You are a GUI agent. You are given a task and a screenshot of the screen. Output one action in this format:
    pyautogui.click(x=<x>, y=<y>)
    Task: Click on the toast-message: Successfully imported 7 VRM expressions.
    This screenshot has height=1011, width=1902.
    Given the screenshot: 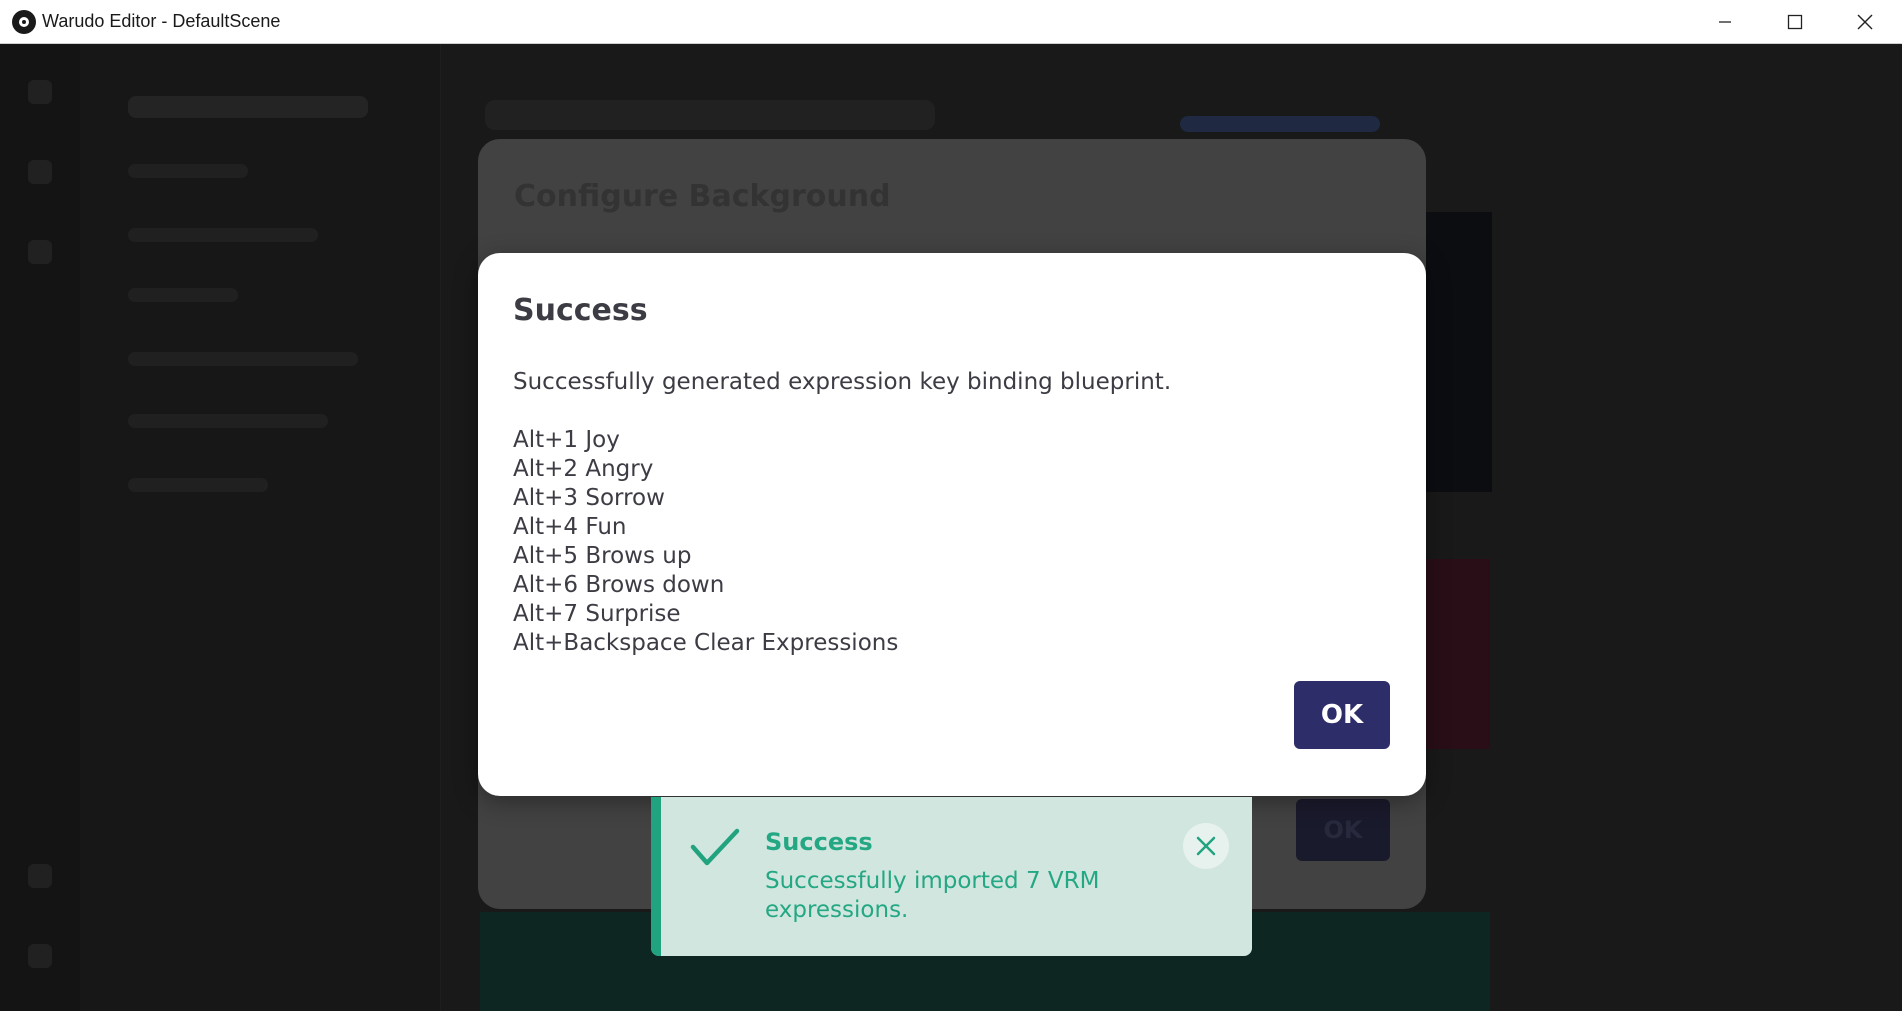 What is the action you would take?
    pyautogui.click(x=932, y=895)
    